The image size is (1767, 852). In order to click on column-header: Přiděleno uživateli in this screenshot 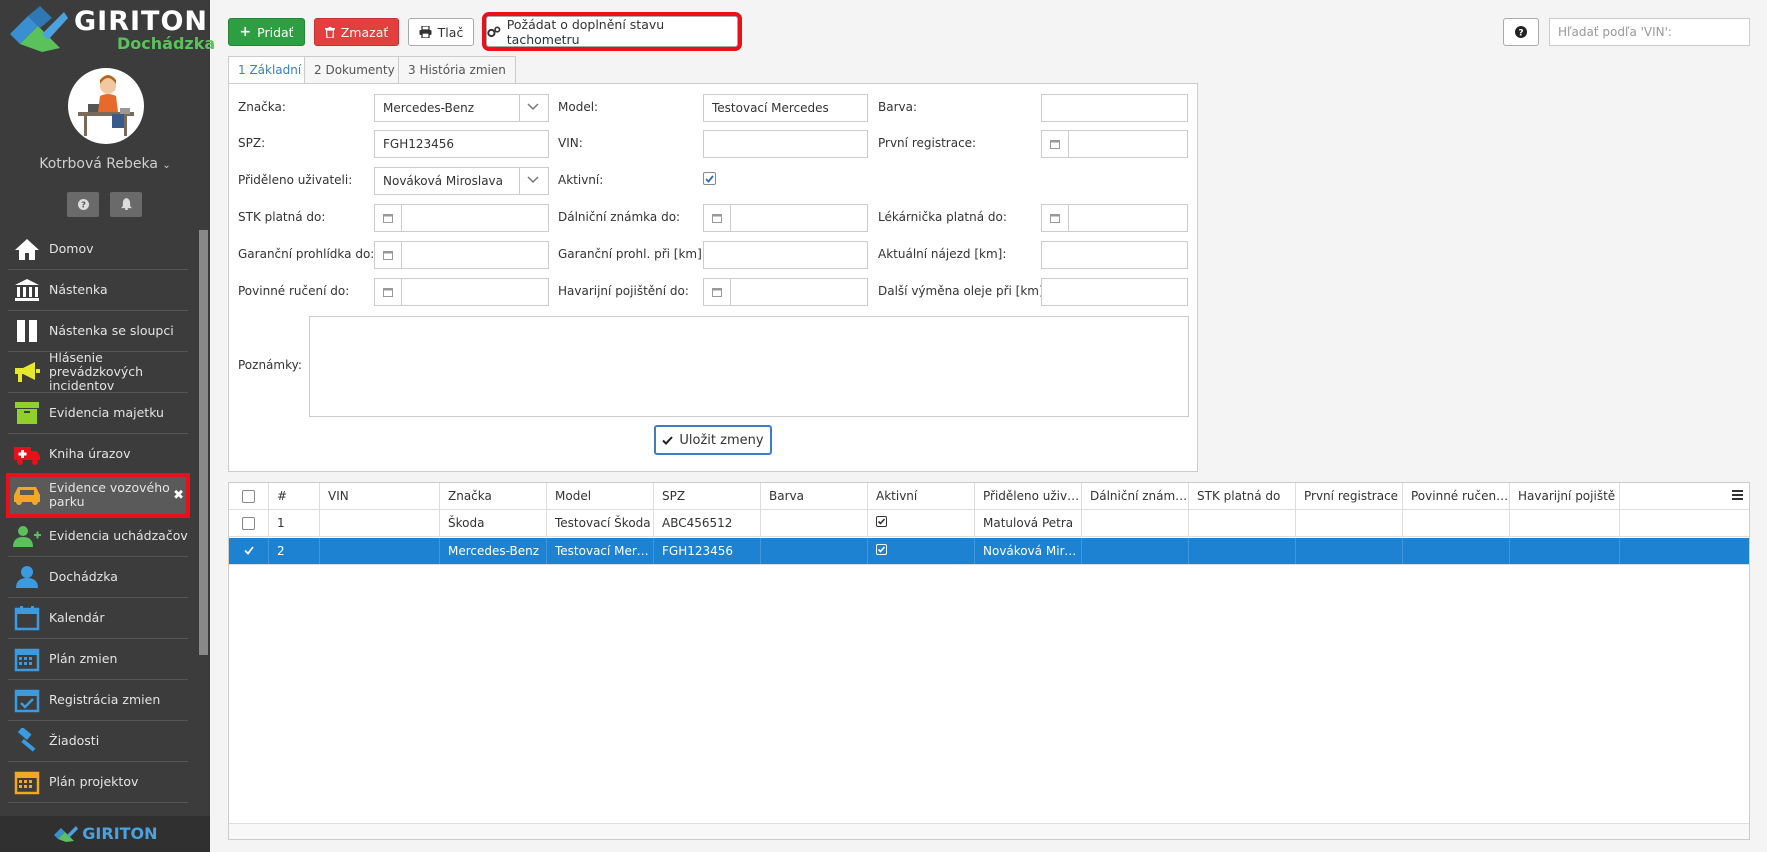, I will do `click(1028, 496)`.